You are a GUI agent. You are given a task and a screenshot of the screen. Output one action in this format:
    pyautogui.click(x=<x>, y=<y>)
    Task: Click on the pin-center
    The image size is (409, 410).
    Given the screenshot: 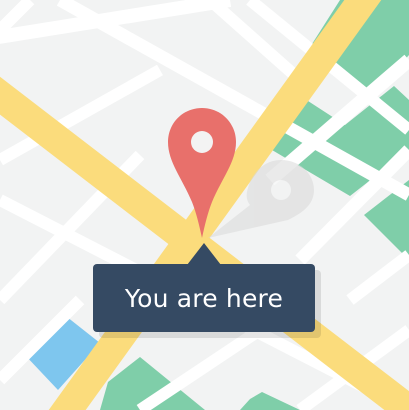 What is the action you would take?
    pyautogui.click(x=202, y=142)
    